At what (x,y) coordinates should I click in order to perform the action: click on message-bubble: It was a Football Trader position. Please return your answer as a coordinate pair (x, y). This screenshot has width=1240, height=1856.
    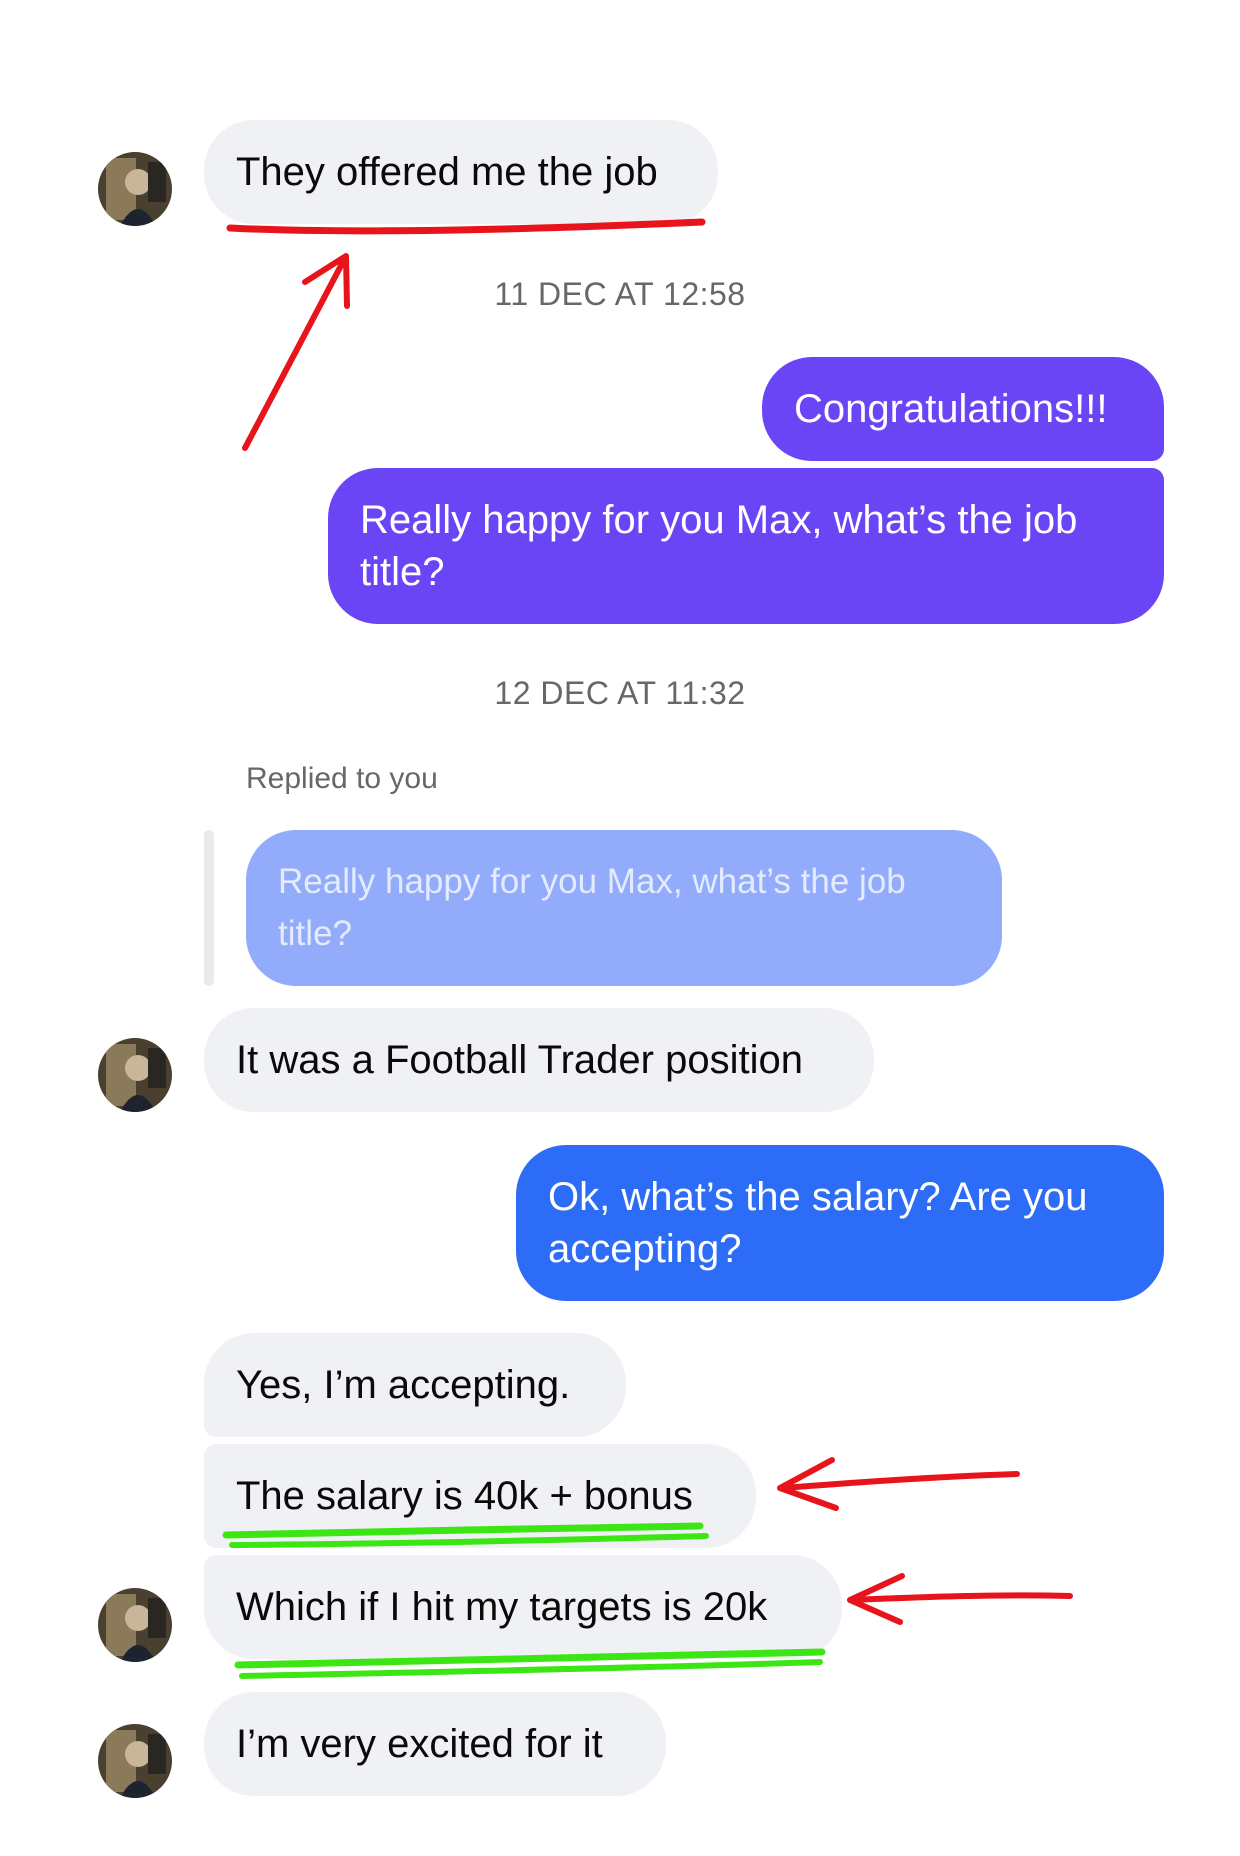
    Looking at the image, I should click on (539, 1060).